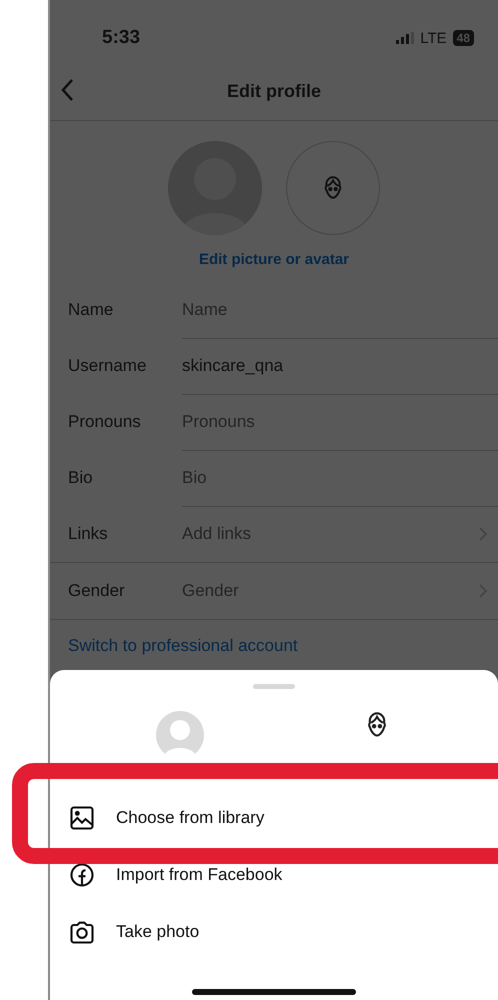 This screenshot has width=498, height=1000. What do you see at coordinates (433, 38) in the screenshot?
I see `network-label: LTE` at bounding box center [433, 38].